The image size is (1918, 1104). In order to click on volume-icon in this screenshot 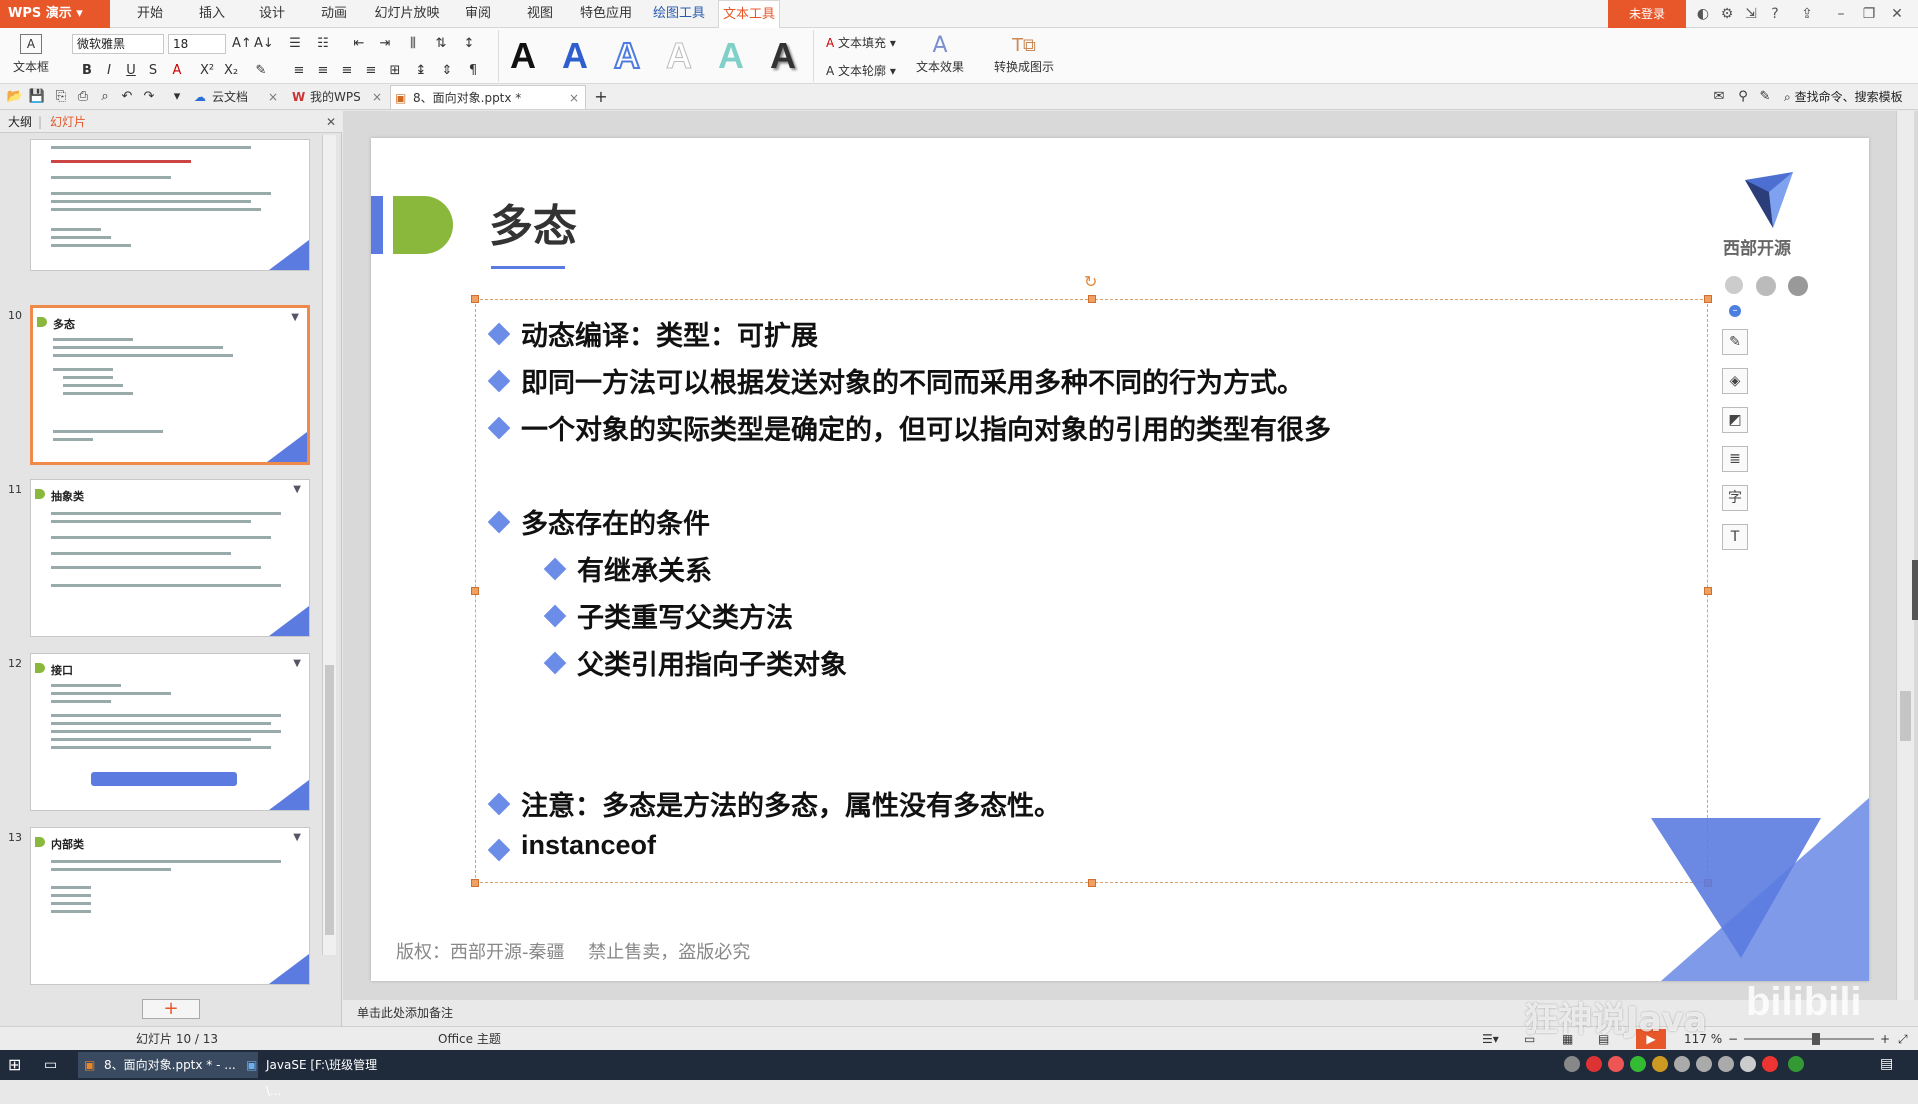, I will do `click(1682, 1064)`.